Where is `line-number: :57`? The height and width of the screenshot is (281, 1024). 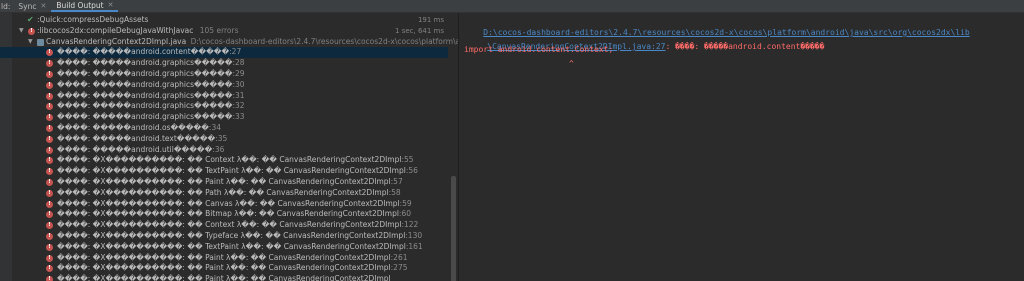
line-number: :57 is located at coordinates (396, 181).